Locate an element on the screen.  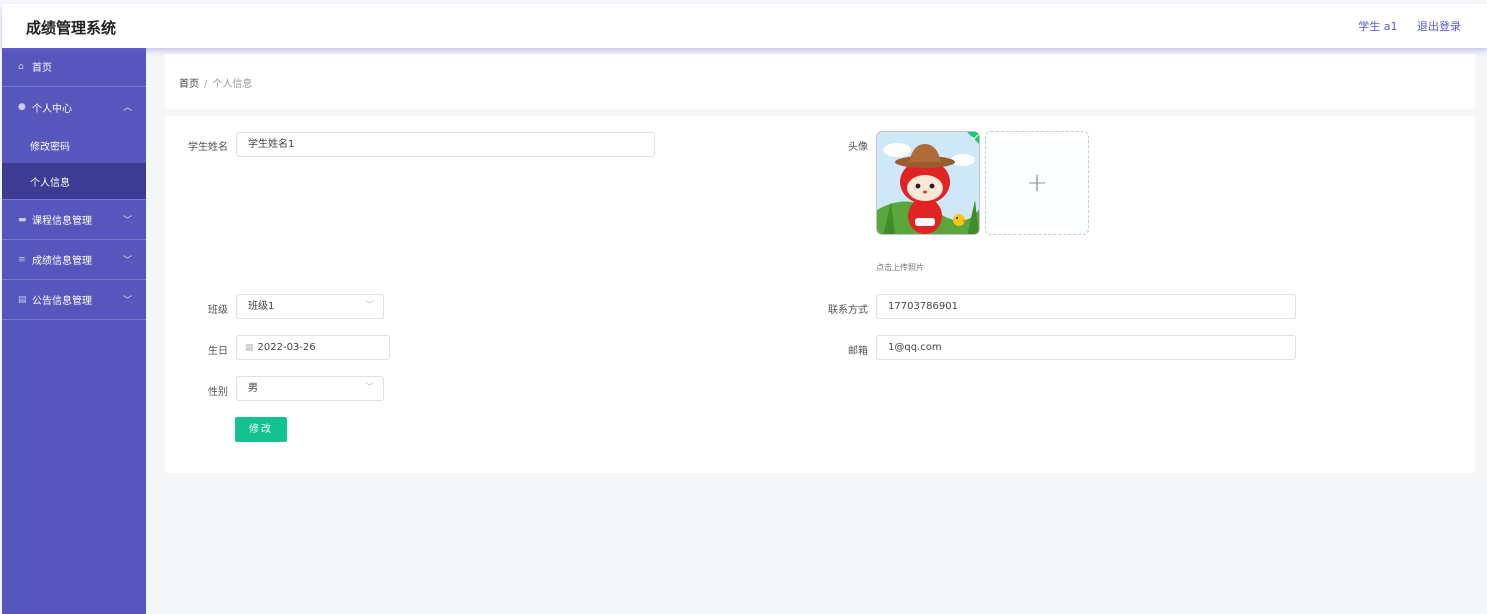
sidebar-item-label: 成绩信息管理 is located at coordinates (62, 261).